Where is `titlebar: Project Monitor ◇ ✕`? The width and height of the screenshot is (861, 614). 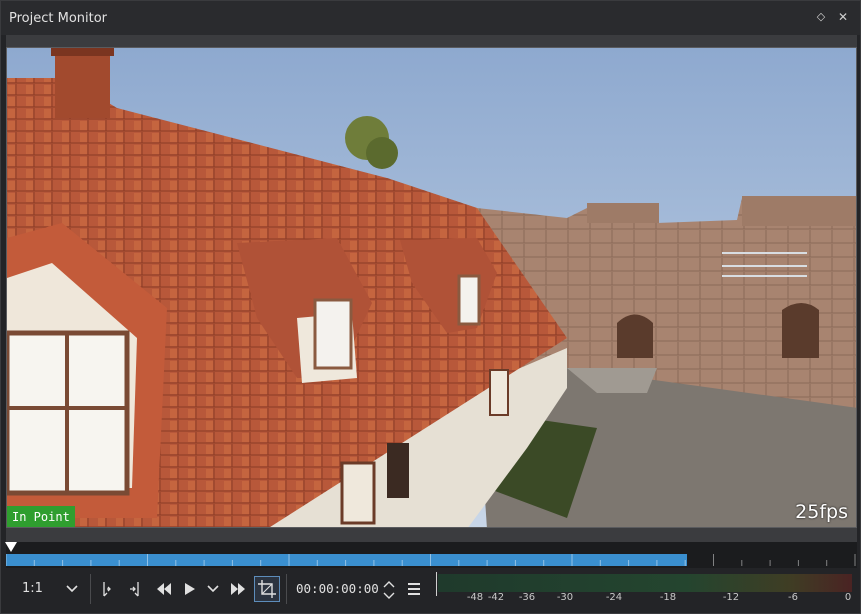 titlebar: Project Monitor ◇ ✕ is located at coordinates (430, 18).